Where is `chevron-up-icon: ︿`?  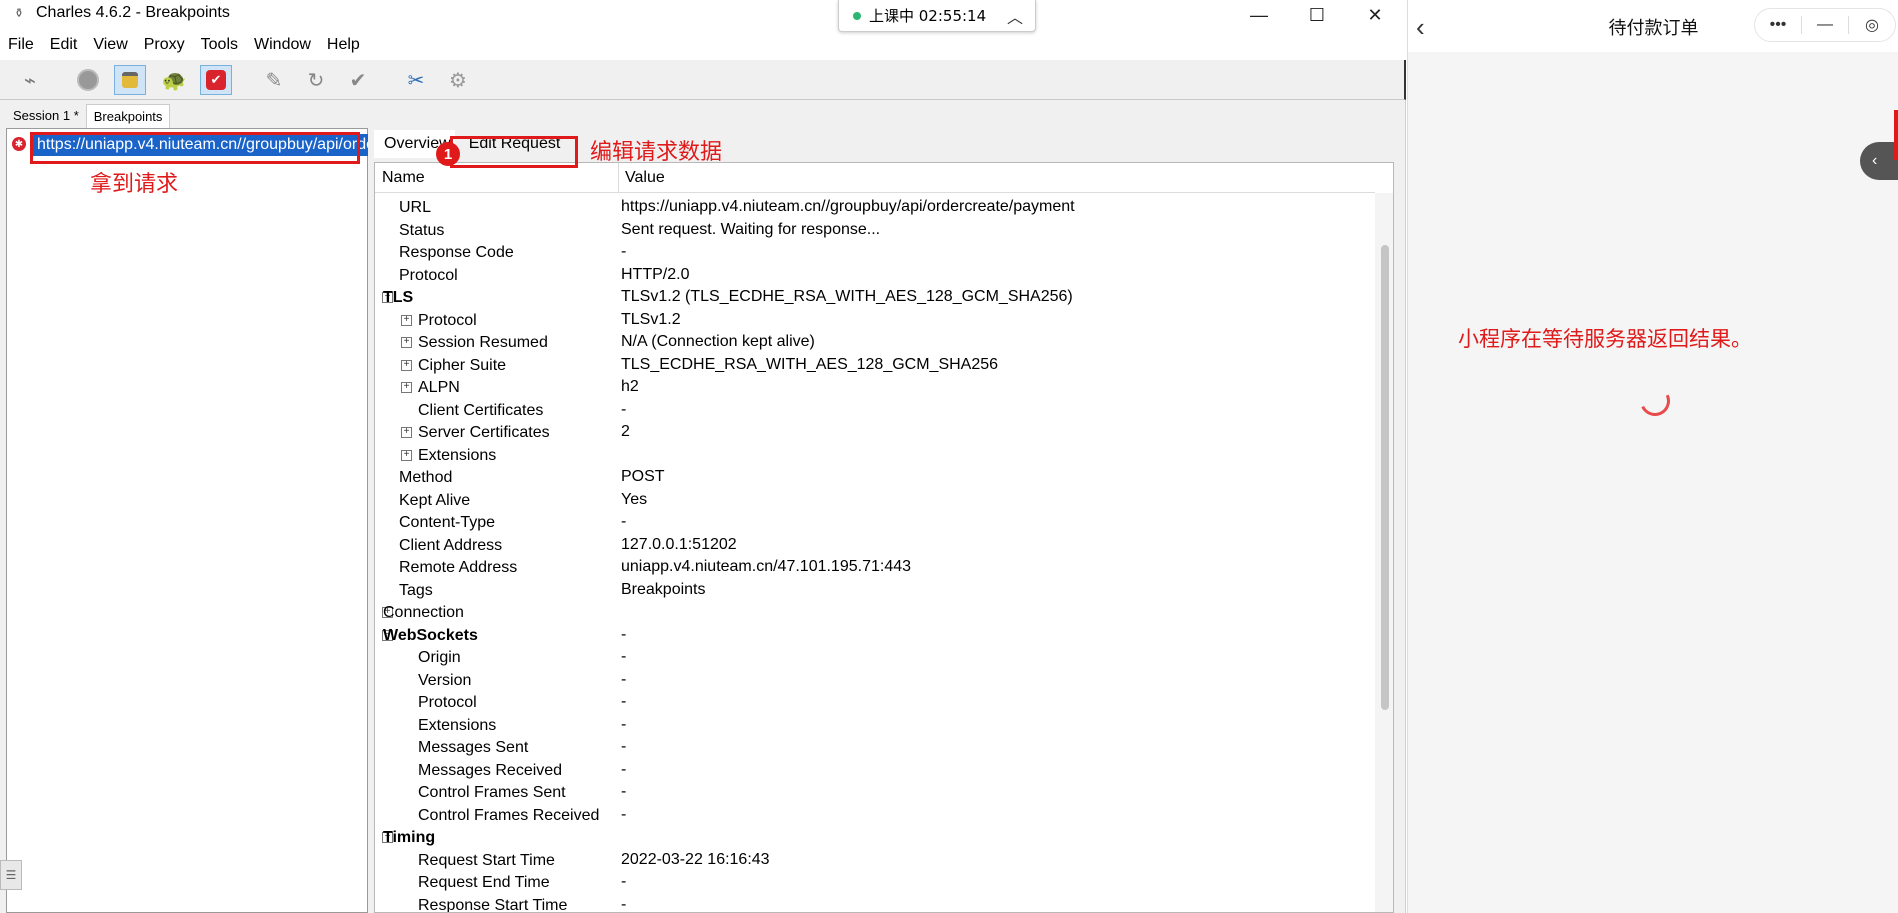
chevron-up-icon: ︿ is located at coordinates (1015, 16).